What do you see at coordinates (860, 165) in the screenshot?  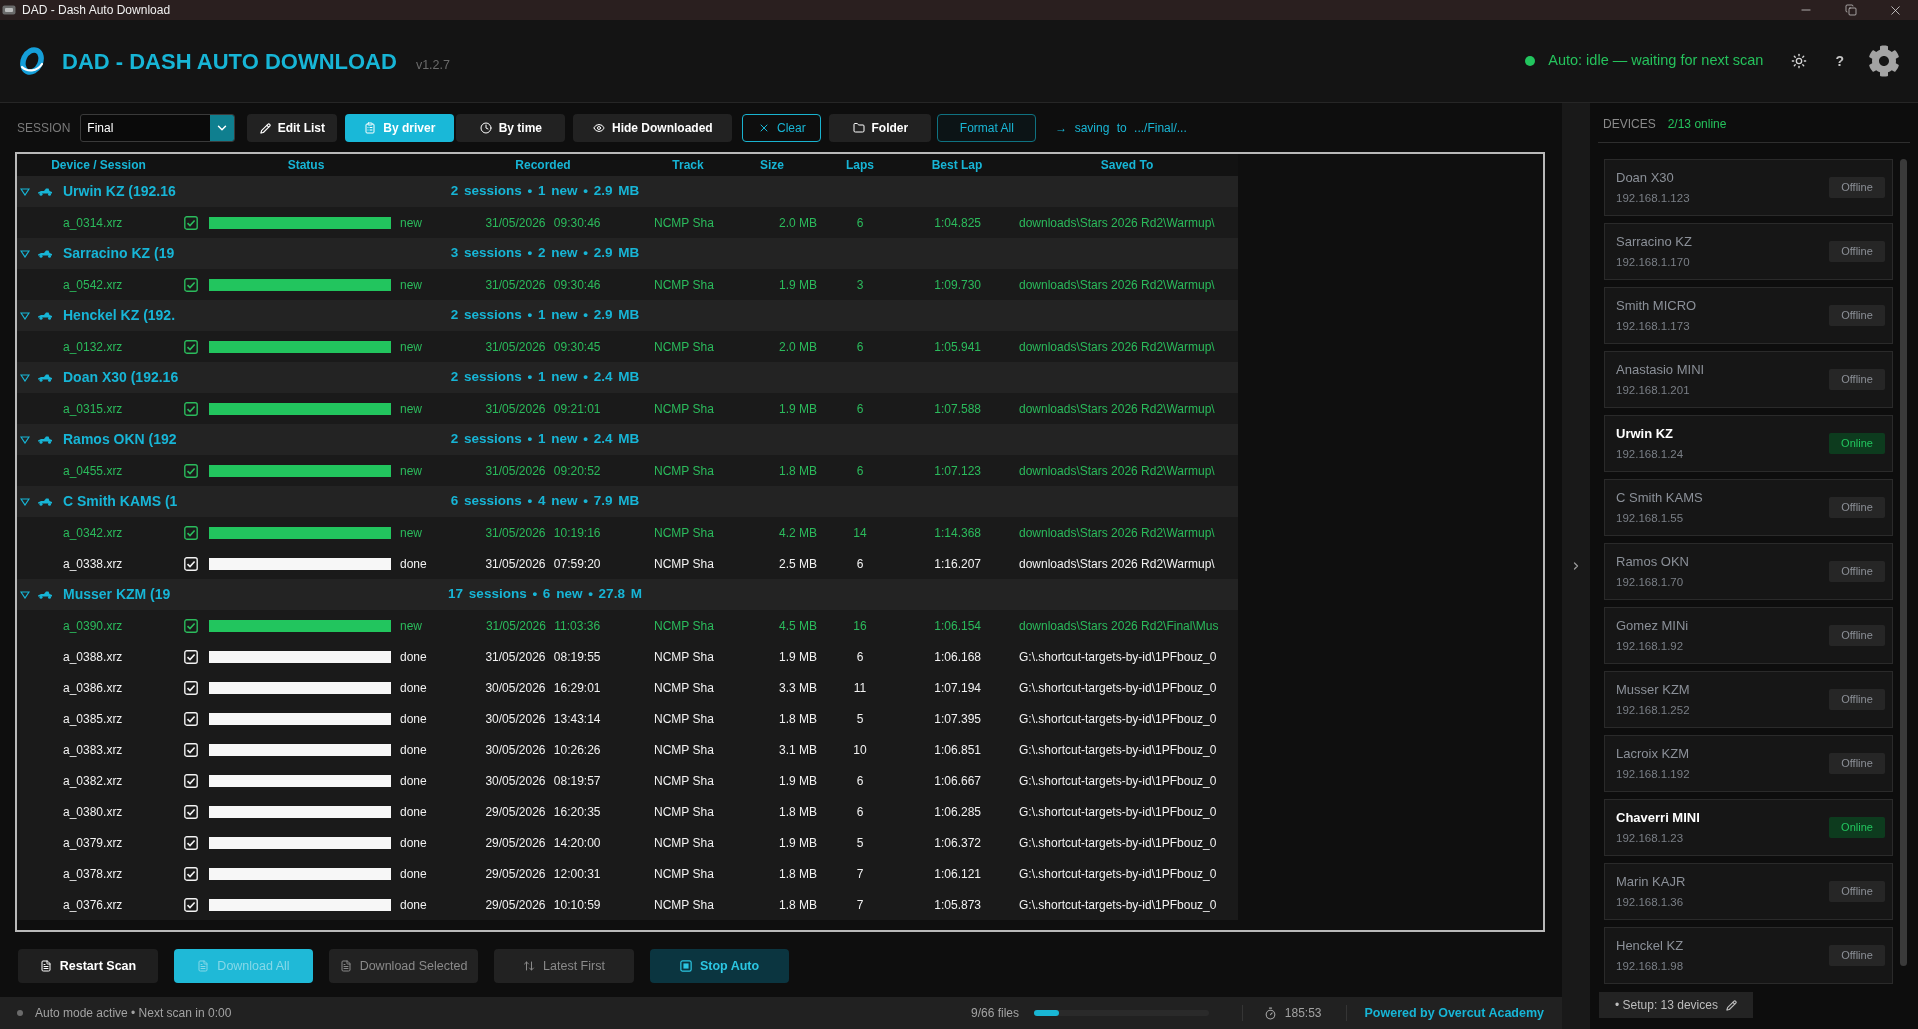 I see `column-header: Laps` at bounding box center [860, 165].